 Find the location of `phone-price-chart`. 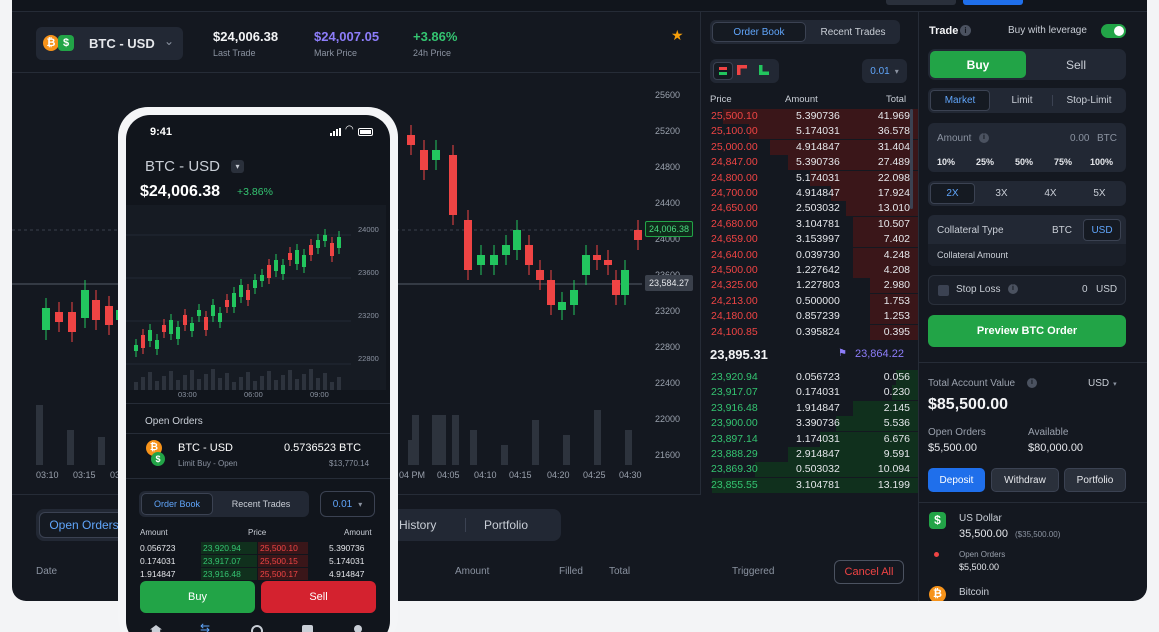

phone-price-chart is located at coordinates (256, 297).